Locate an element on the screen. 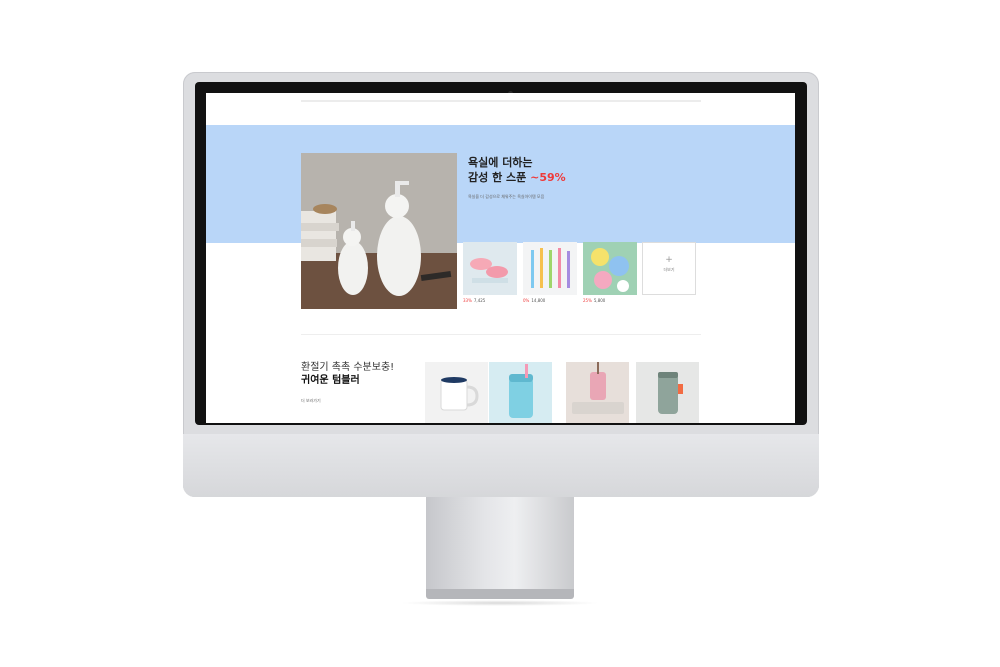 The image size is (1000, 667). product-discount: 0% is located at coordinates (526, 300).